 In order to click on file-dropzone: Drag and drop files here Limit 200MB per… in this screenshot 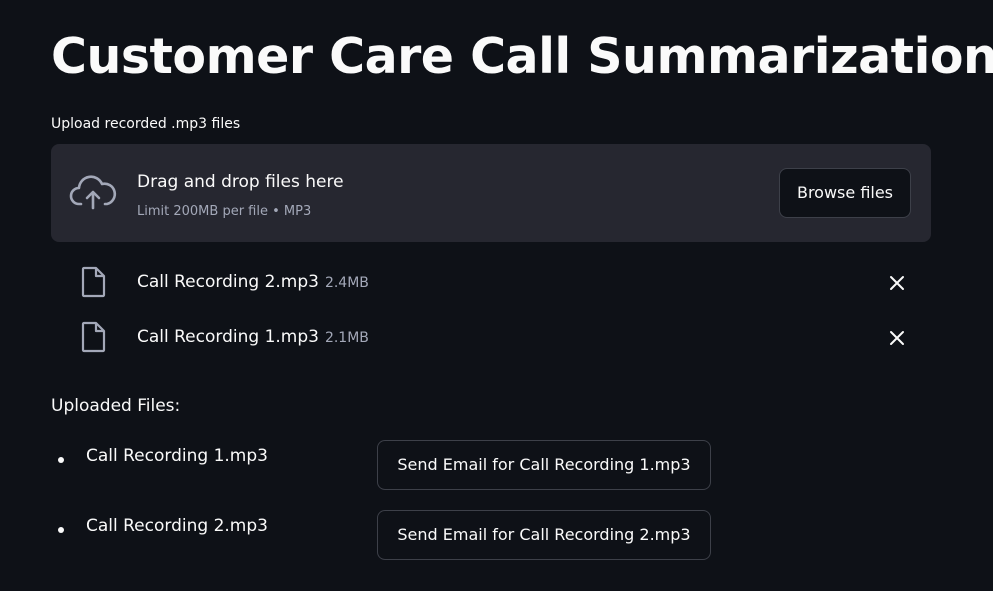, I will do `click(491, 193)`.